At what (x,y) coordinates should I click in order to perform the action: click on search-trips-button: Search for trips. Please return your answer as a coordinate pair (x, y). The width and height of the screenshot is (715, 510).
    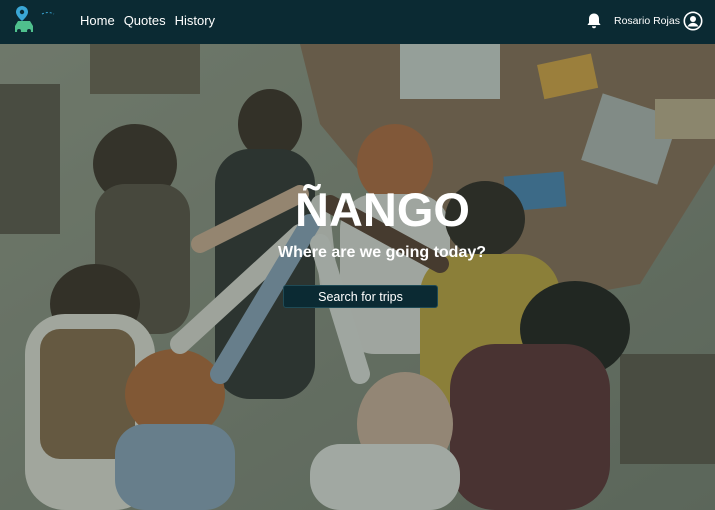
    Looking at the image, I should click on (360, 296).